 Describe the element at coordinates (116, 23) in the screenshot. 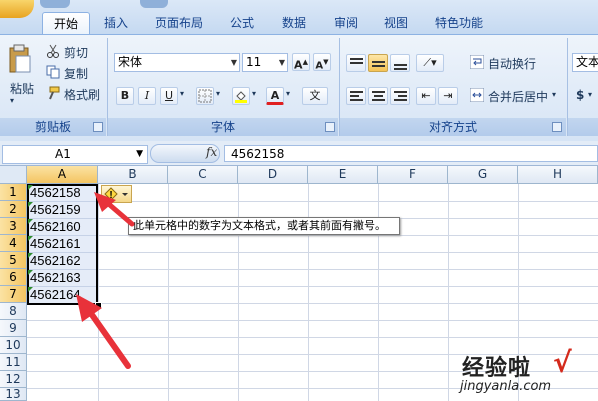

I see `tab-insert: 插入` at that location.